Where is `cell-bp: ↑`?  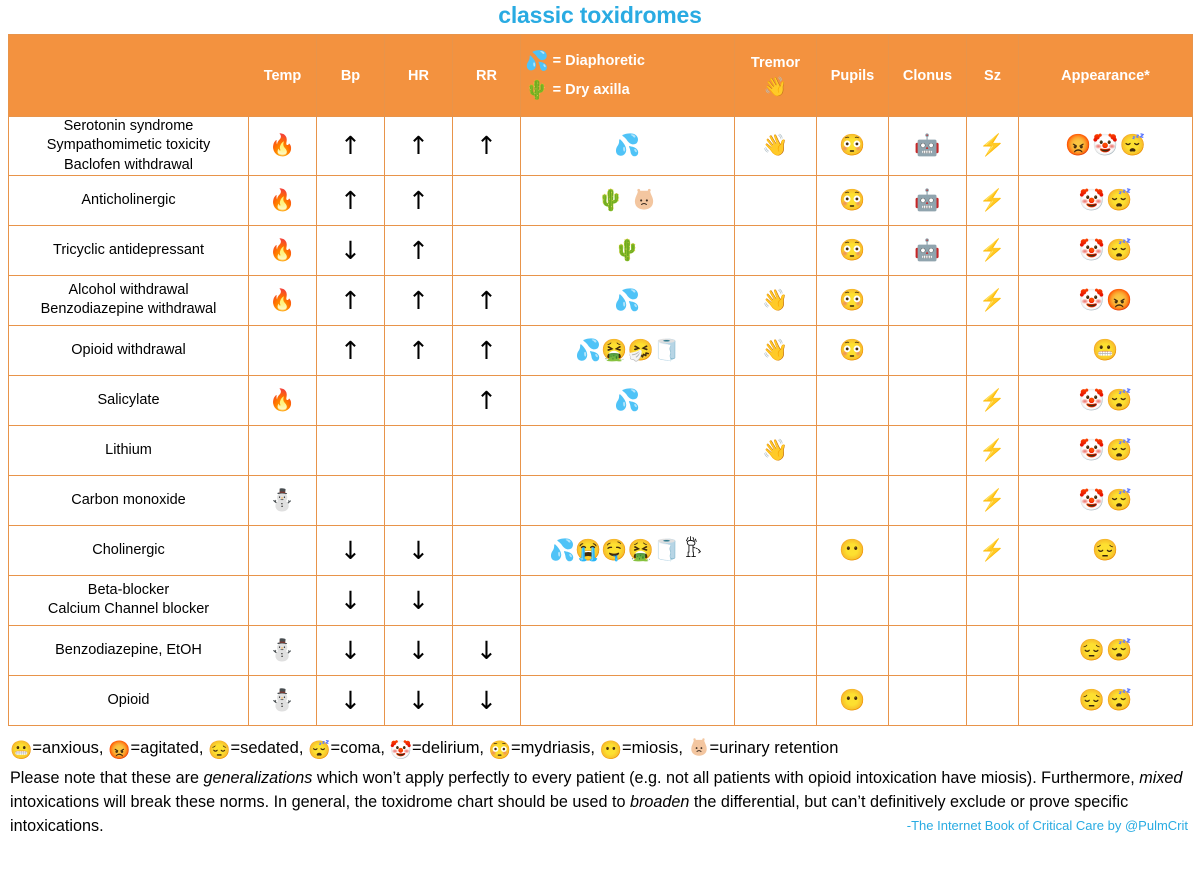 cell-bp: ↑ is located at coordinates (350, 350).